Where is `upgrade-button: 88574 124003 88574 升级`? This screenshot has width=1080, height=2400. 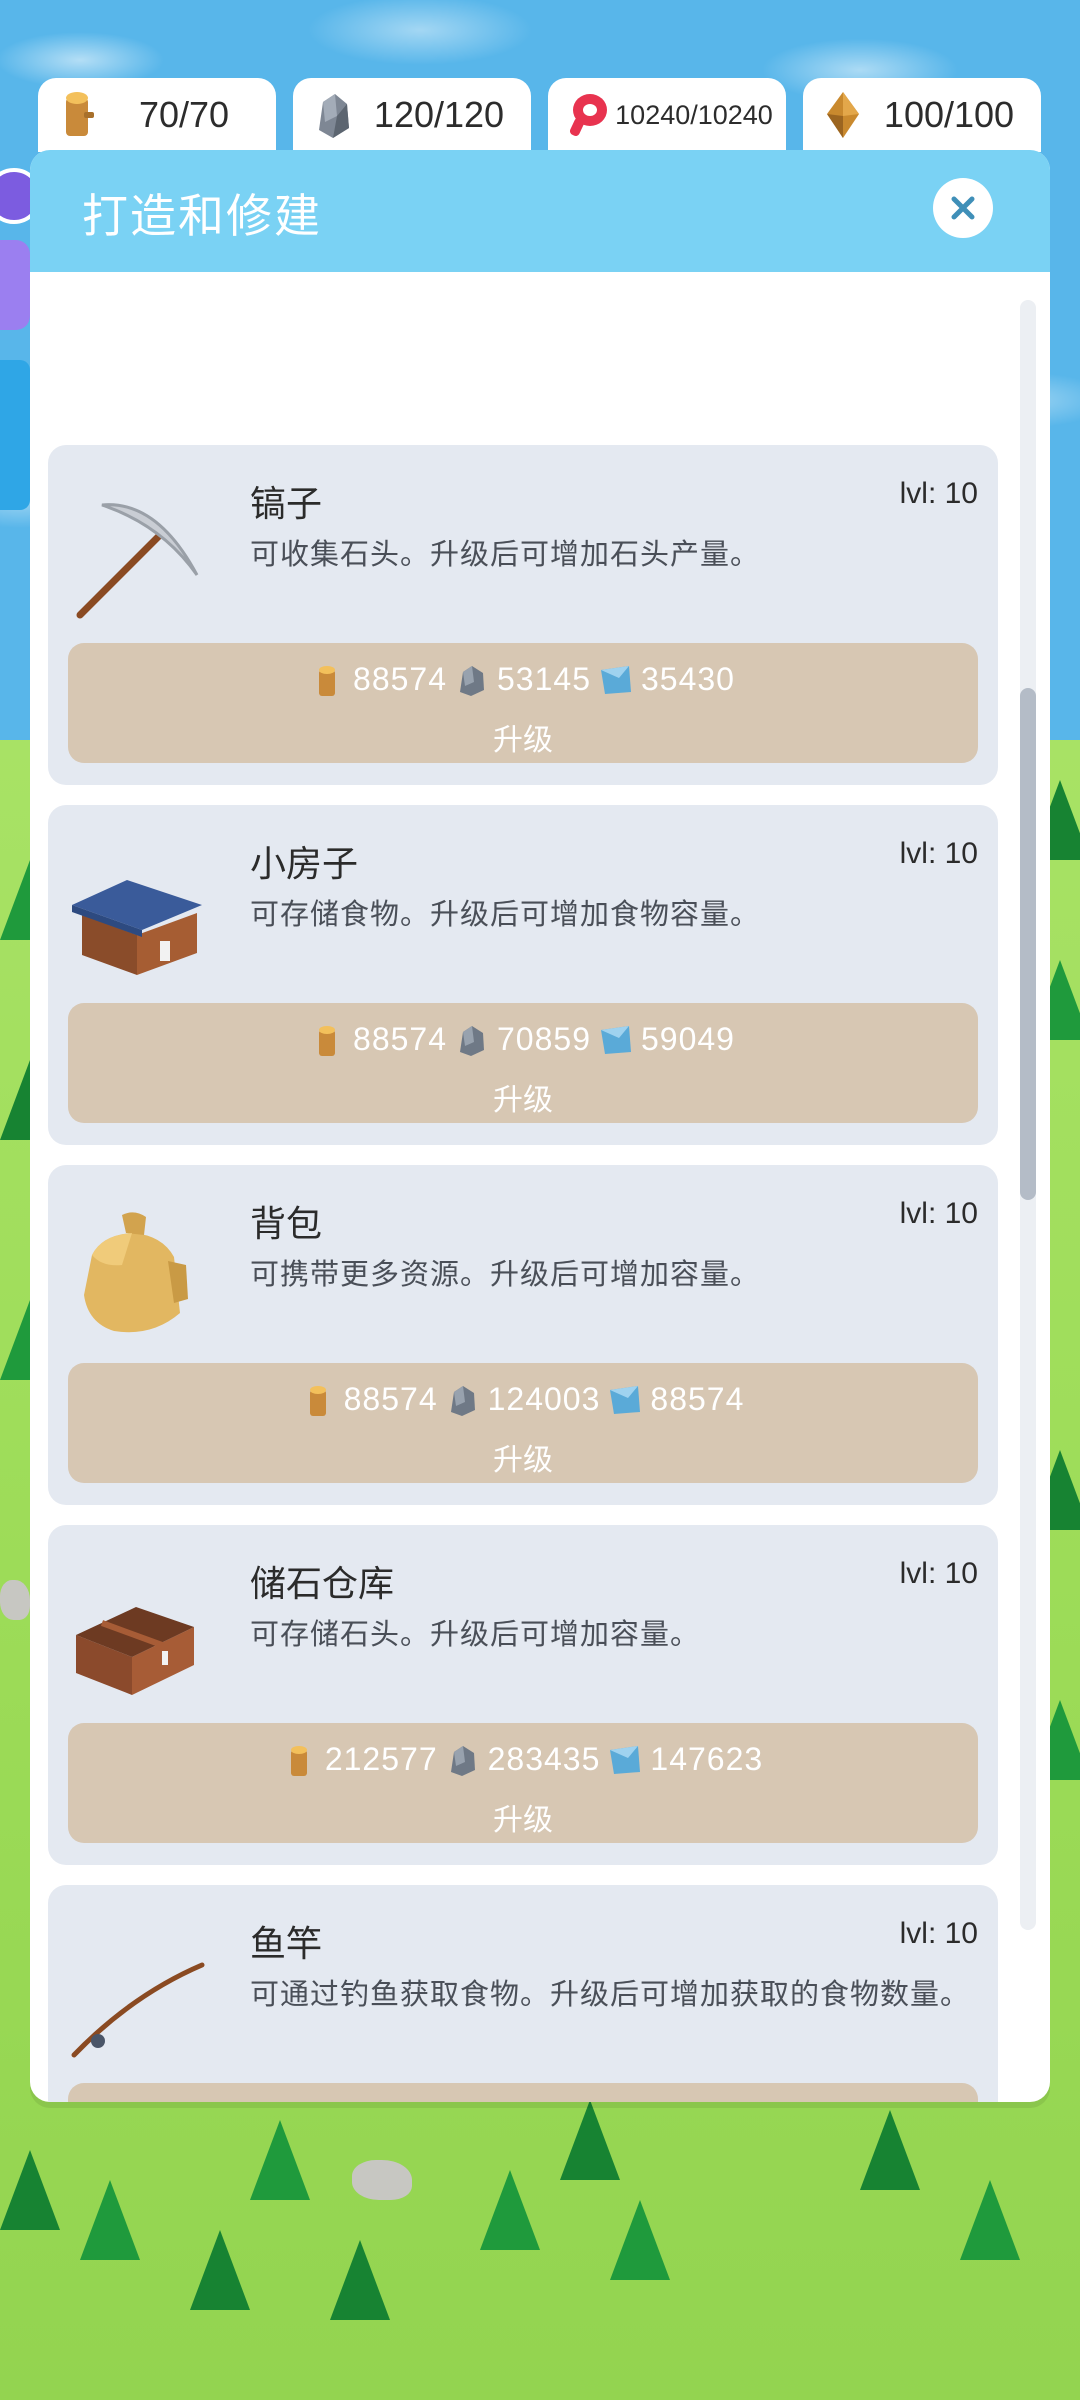 upgrade-button: 88574 124003 88574 升级 is located at coordinates (523, 1423).